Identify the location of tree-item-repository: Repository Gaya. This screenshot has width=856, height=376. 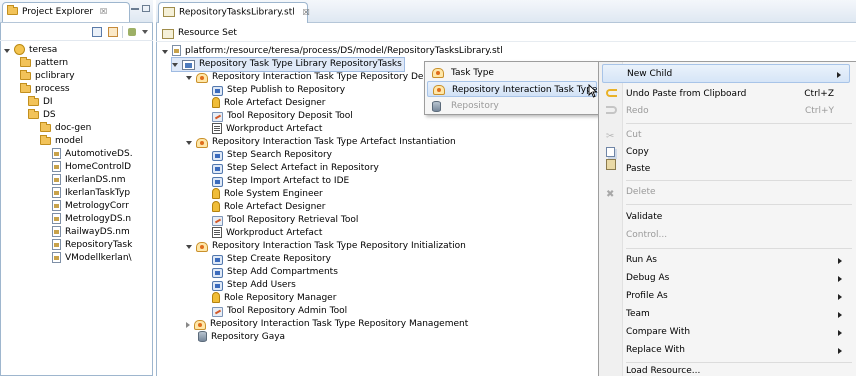
(241, 337).